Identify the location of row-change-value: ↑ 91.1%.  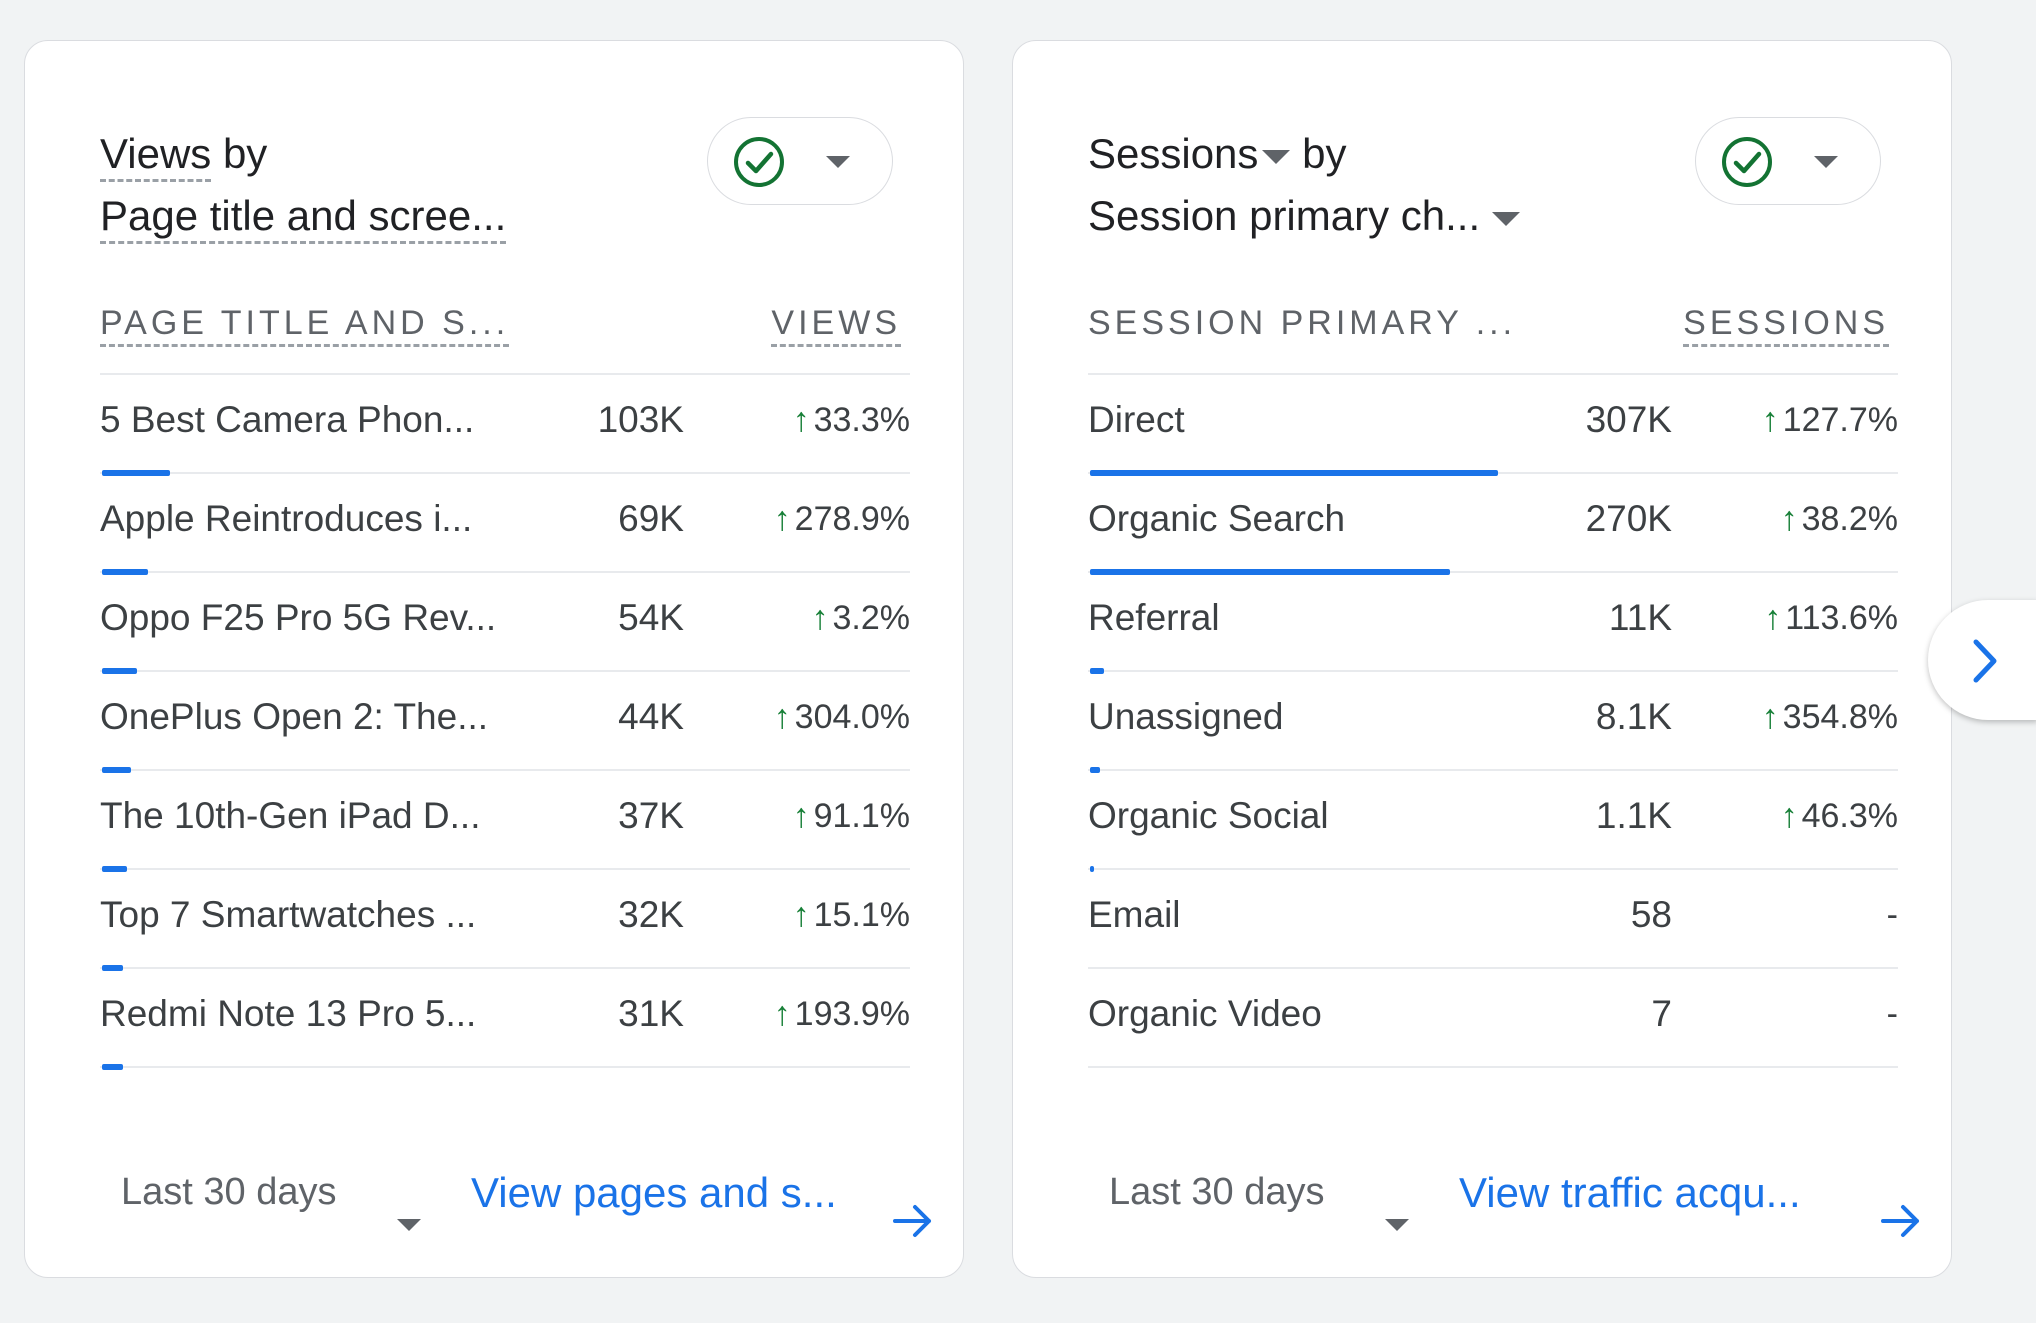
(851, 816).